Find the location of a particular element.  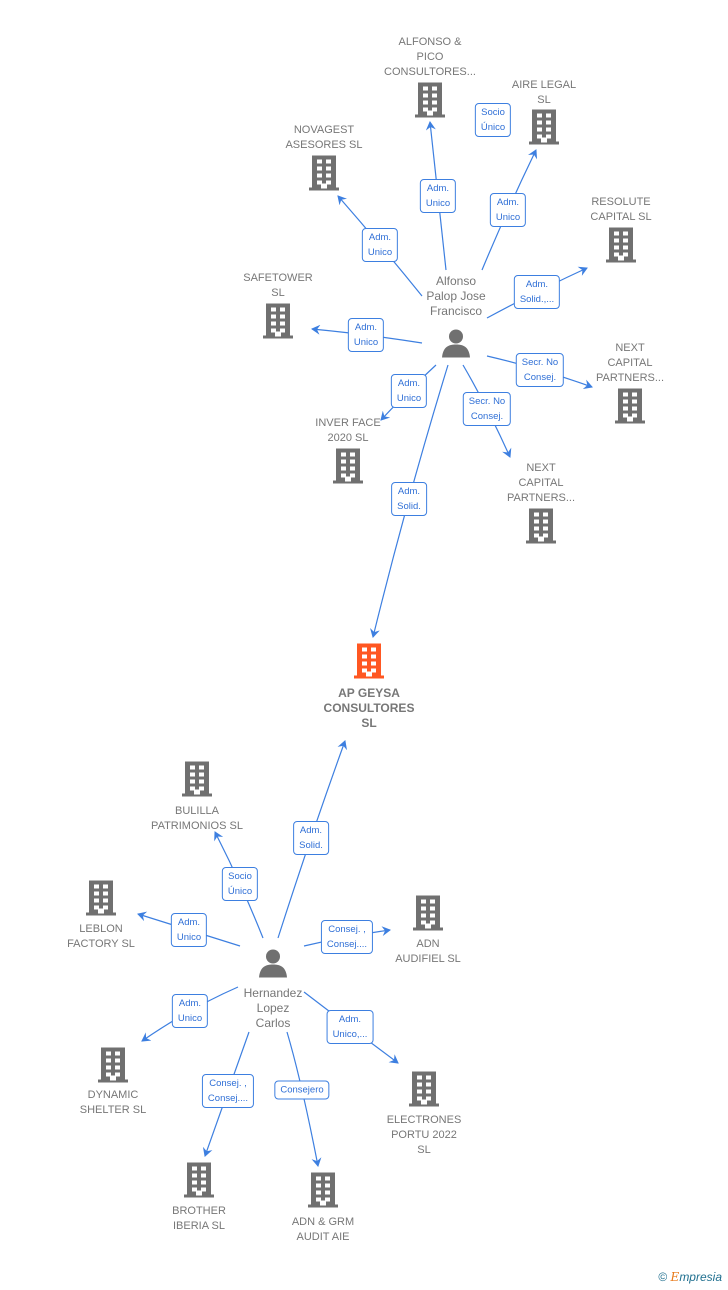

person-name: Hernandez Lopez Carlos is located at coordinates (273, 1008).